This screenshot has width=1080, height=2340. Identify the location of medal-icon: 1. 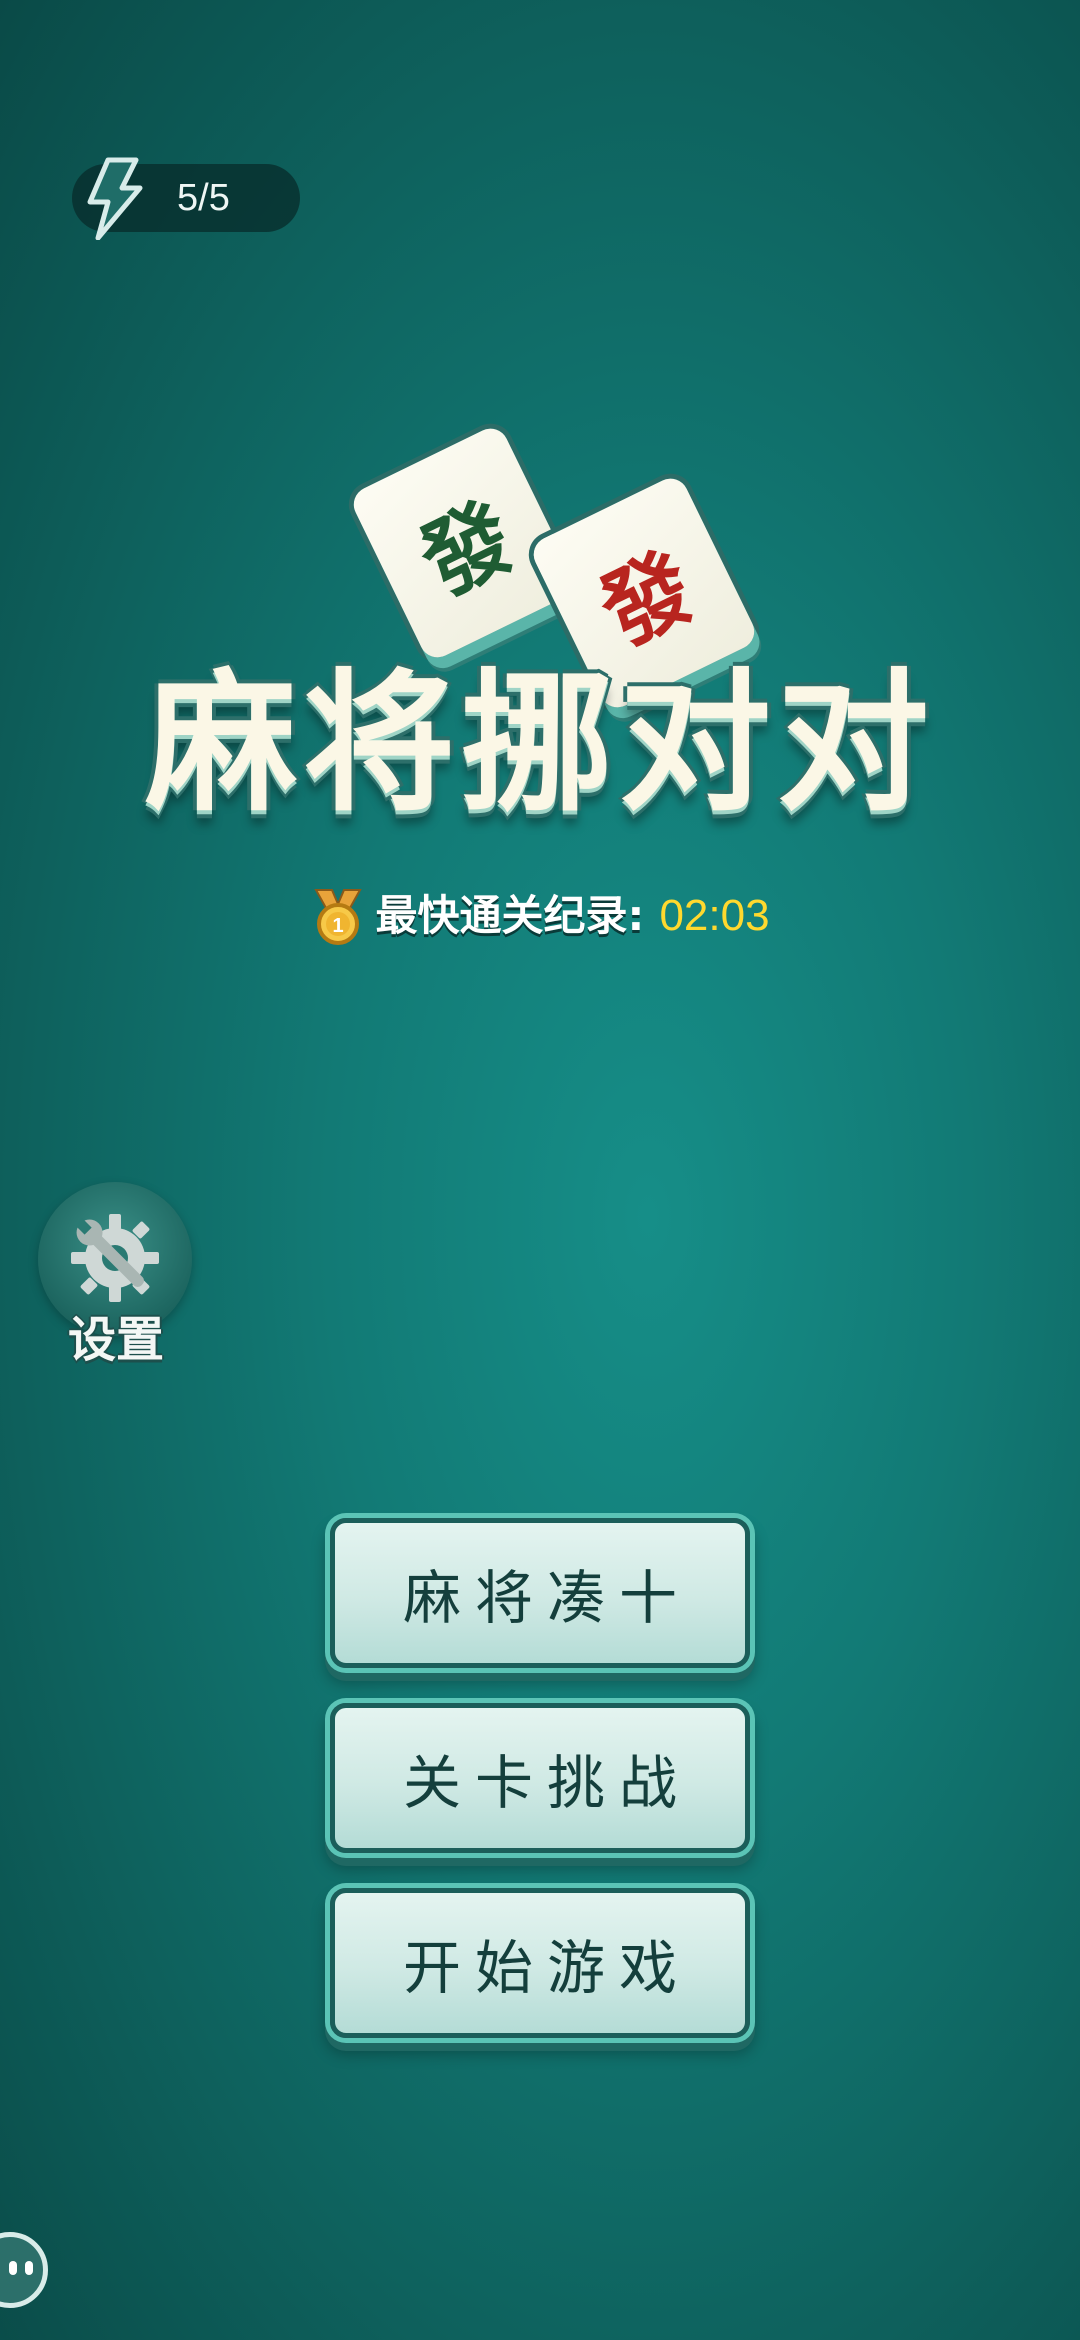
(338, 916).